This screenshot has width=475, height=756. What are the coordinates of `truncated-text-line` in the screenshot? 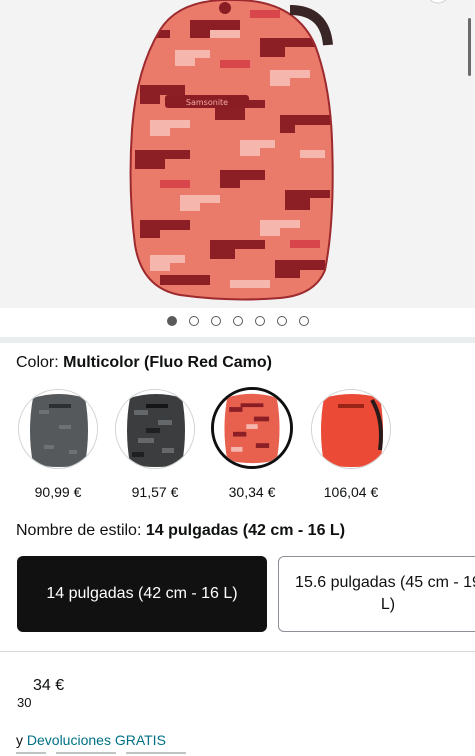 It's located at (106, 754).